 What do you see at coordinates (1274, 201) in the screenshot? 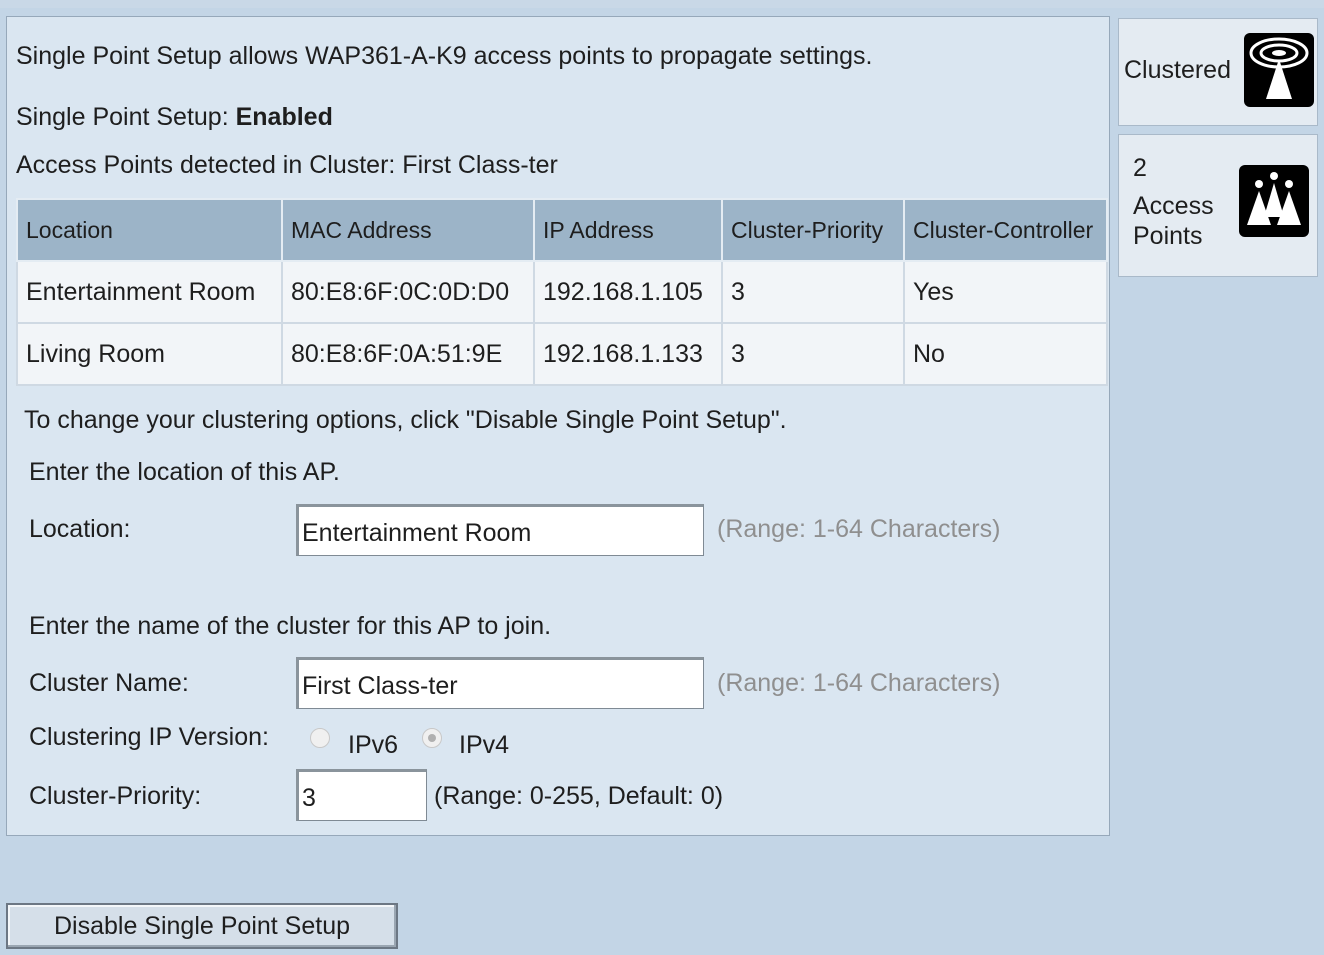
I see `access-points-icon` at bounding box center [1274, 201].